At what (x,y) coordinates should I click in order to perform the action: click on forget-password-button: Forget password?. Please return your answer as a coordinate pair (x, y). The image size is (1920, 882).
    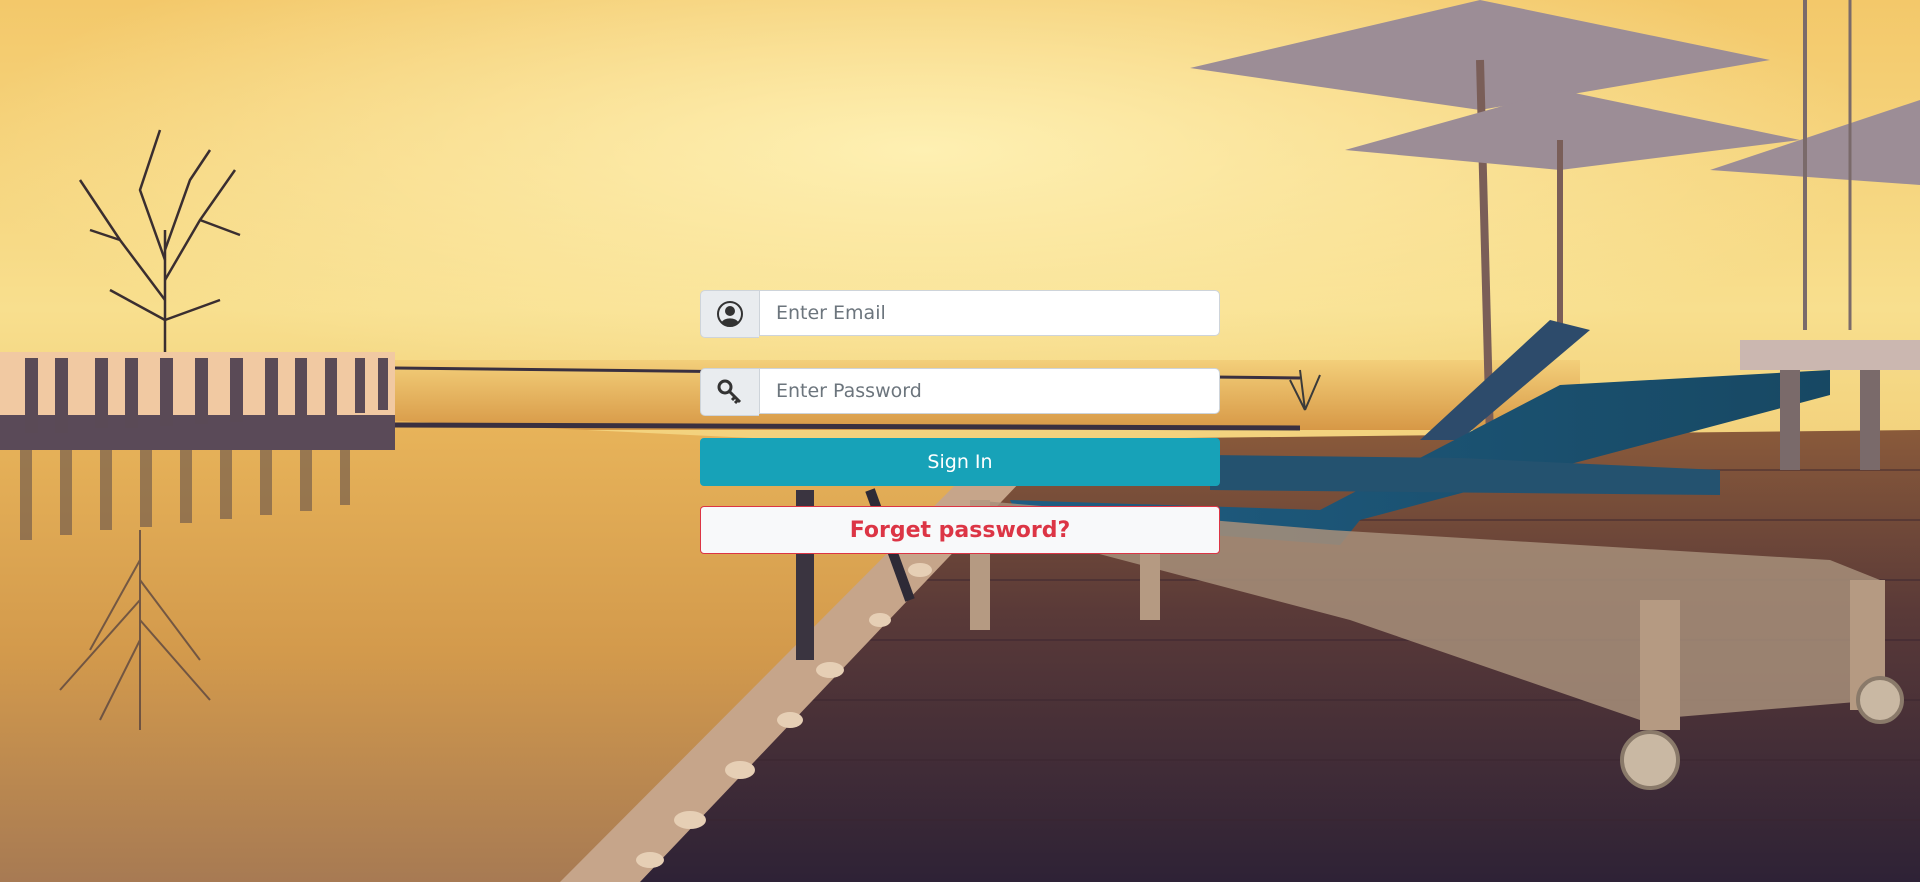
    Looking at the image, I should click on (960, 530).